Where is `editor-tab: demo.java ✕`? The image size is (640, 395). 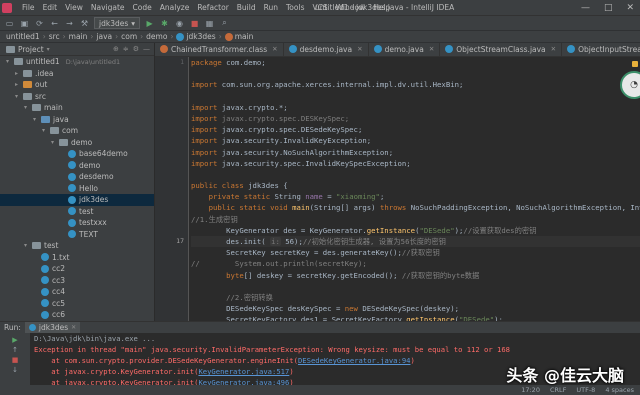 editor-tab: demo.java ✕ is located at coordinates (405, 49).